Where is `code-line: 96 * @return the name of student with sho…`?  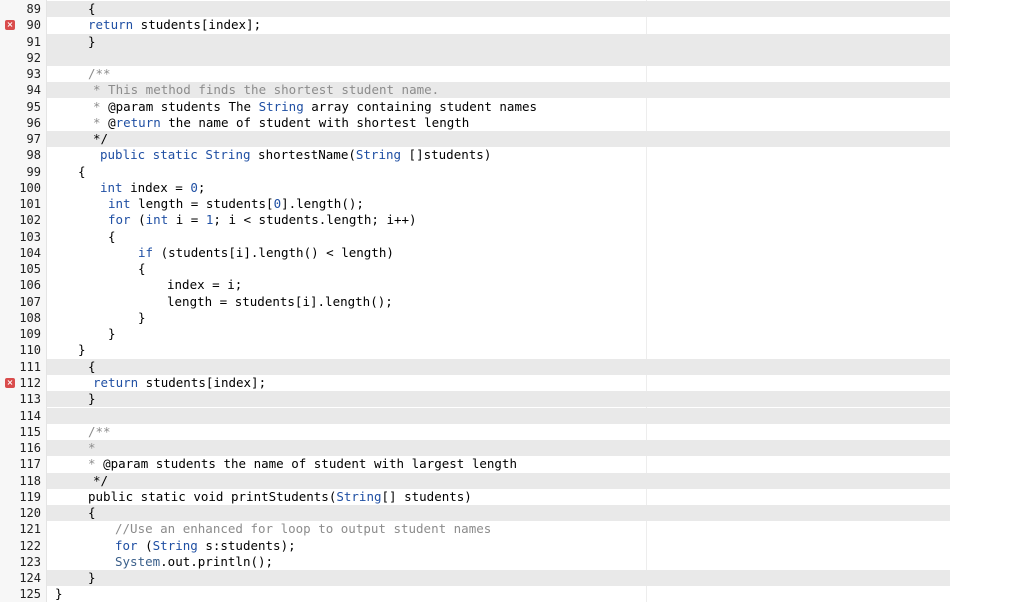 code-line: 96 * @return the name of student with sho… is located at coordinates (512, 123).